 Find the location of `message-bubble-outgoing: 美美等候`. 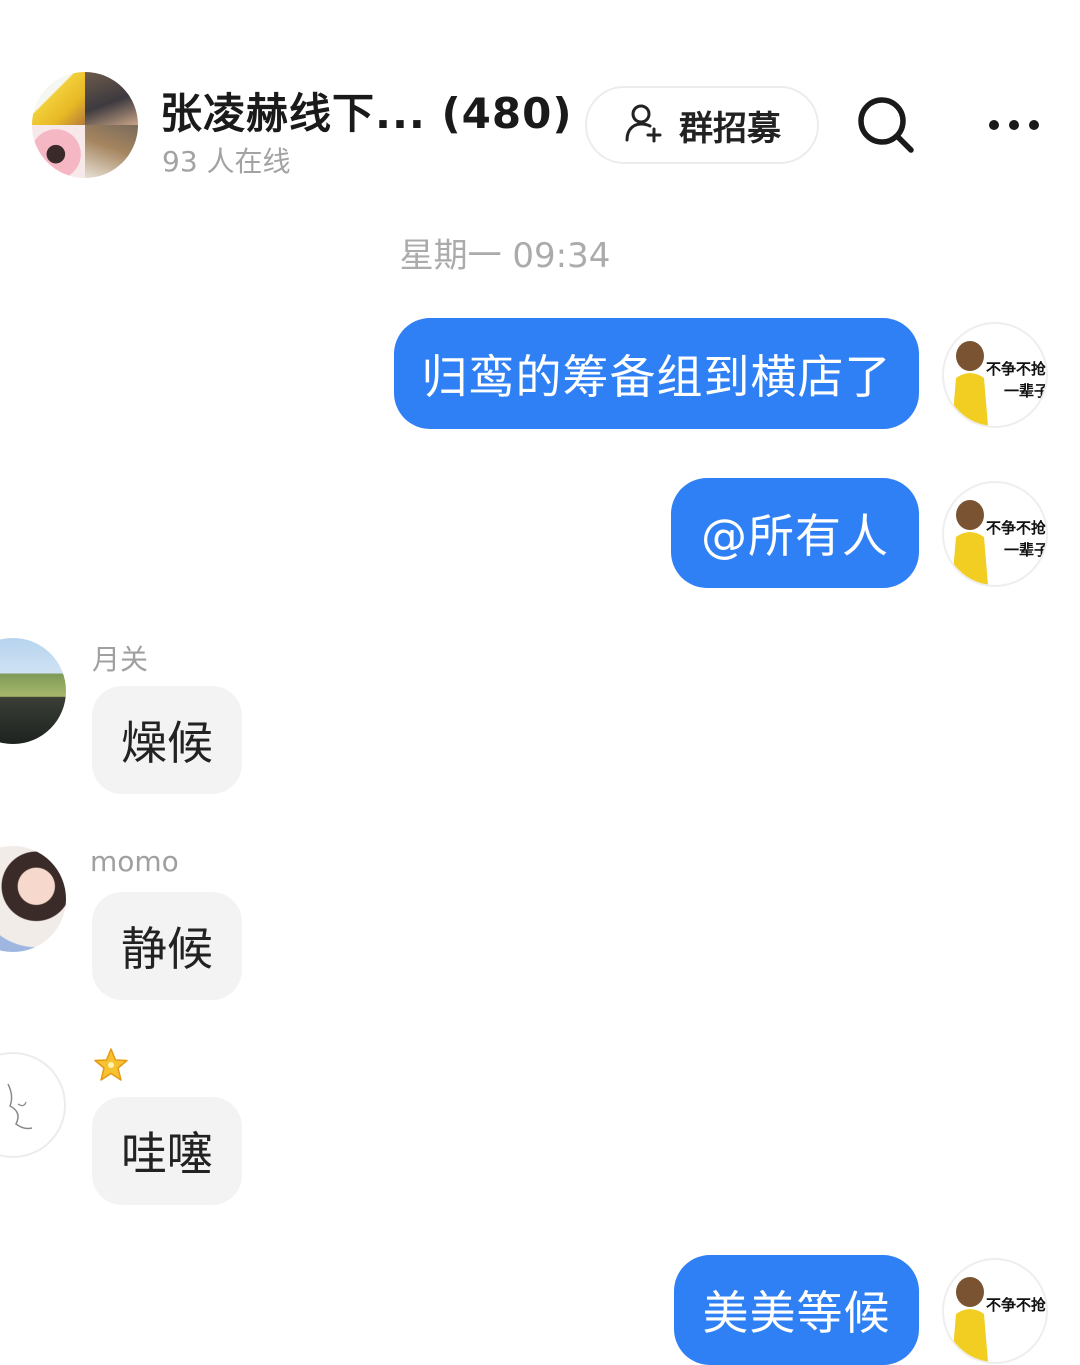

message-bubble-outgoing: 美美等候 is located at coordinates (796, 1310).